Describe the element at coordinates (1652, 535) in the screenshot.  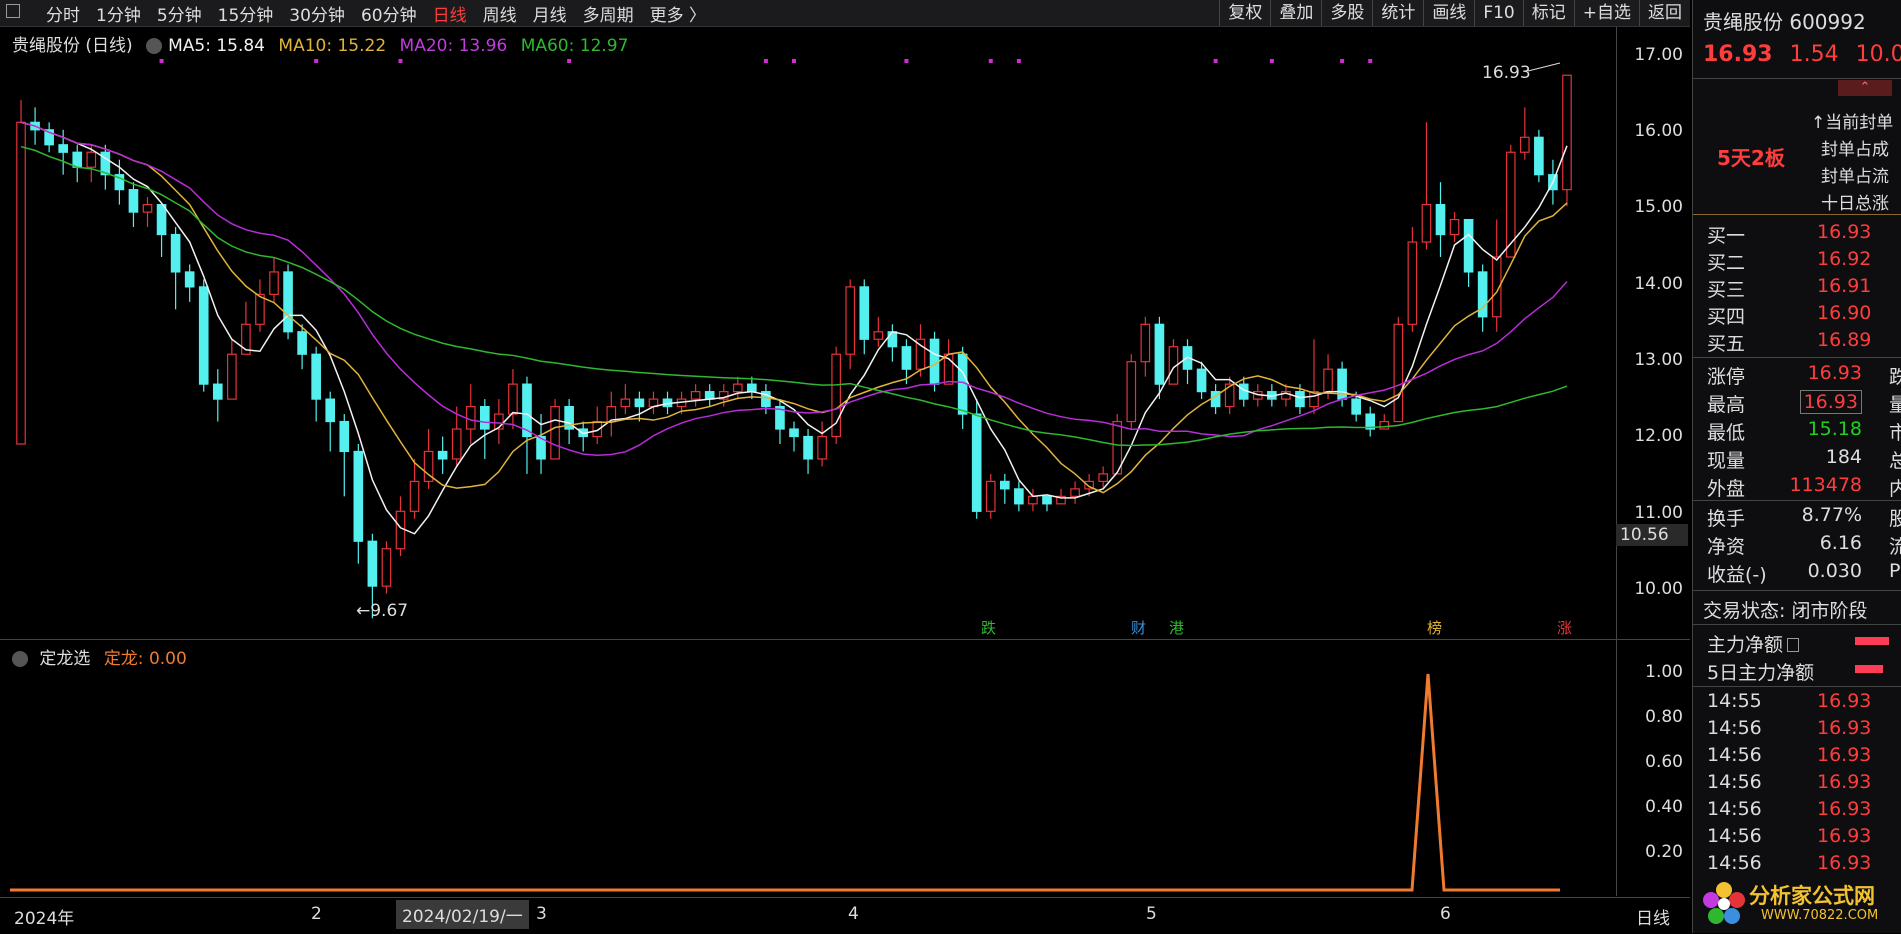
I see `last-price-tag: 10.56` at that location.